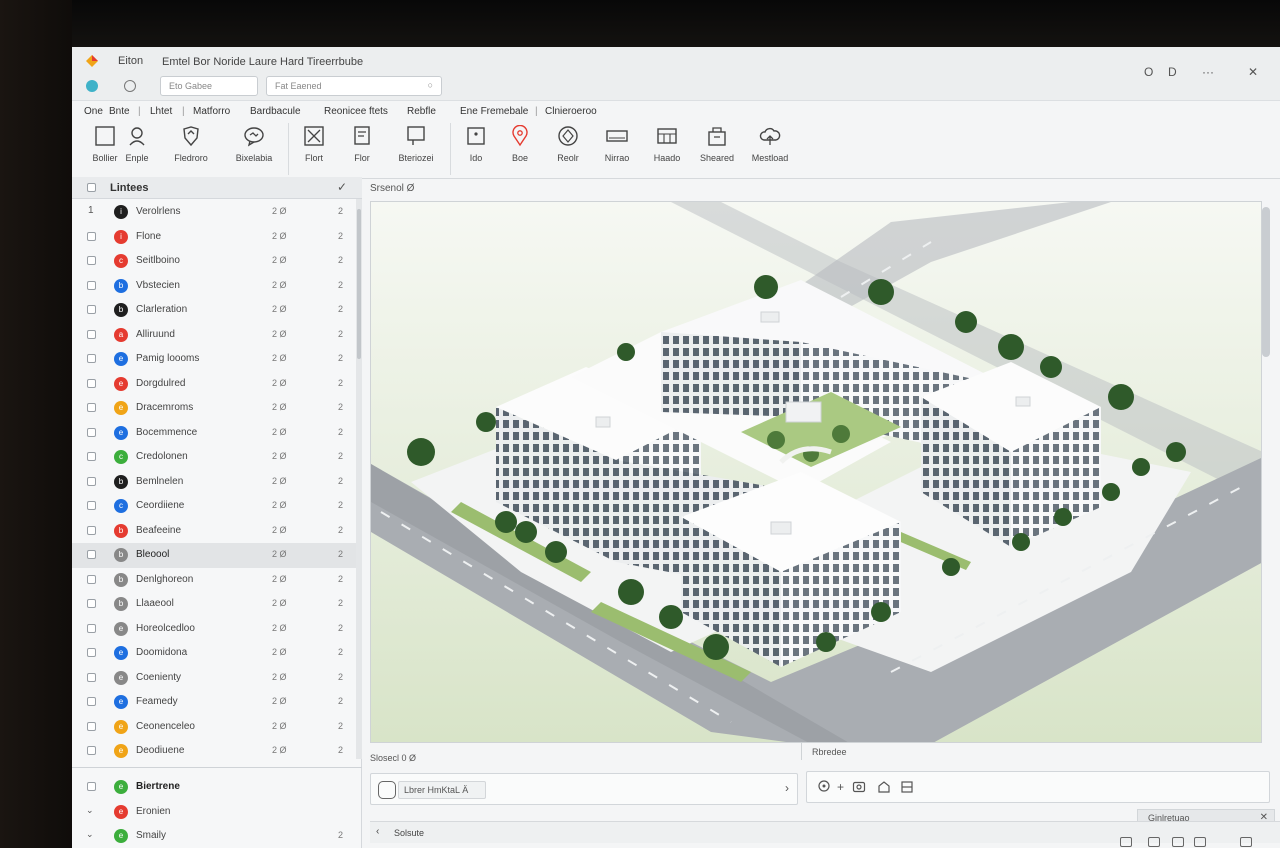 Image resolution: width=1280 pixels, height=848 pixels. What do you see at coordinates (214, 261) in the screenshot?
I see `list-item: c Seitlboino 2 Ø 2` at bounding box center [214, 261].